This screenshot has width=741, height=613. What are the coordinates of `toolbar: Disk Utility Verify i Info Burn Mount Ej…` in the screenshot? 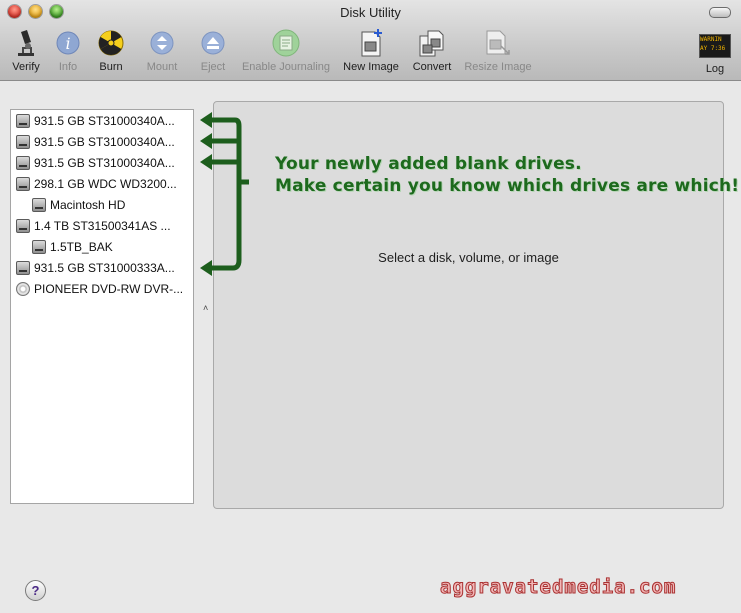 It's located at (370, 40).